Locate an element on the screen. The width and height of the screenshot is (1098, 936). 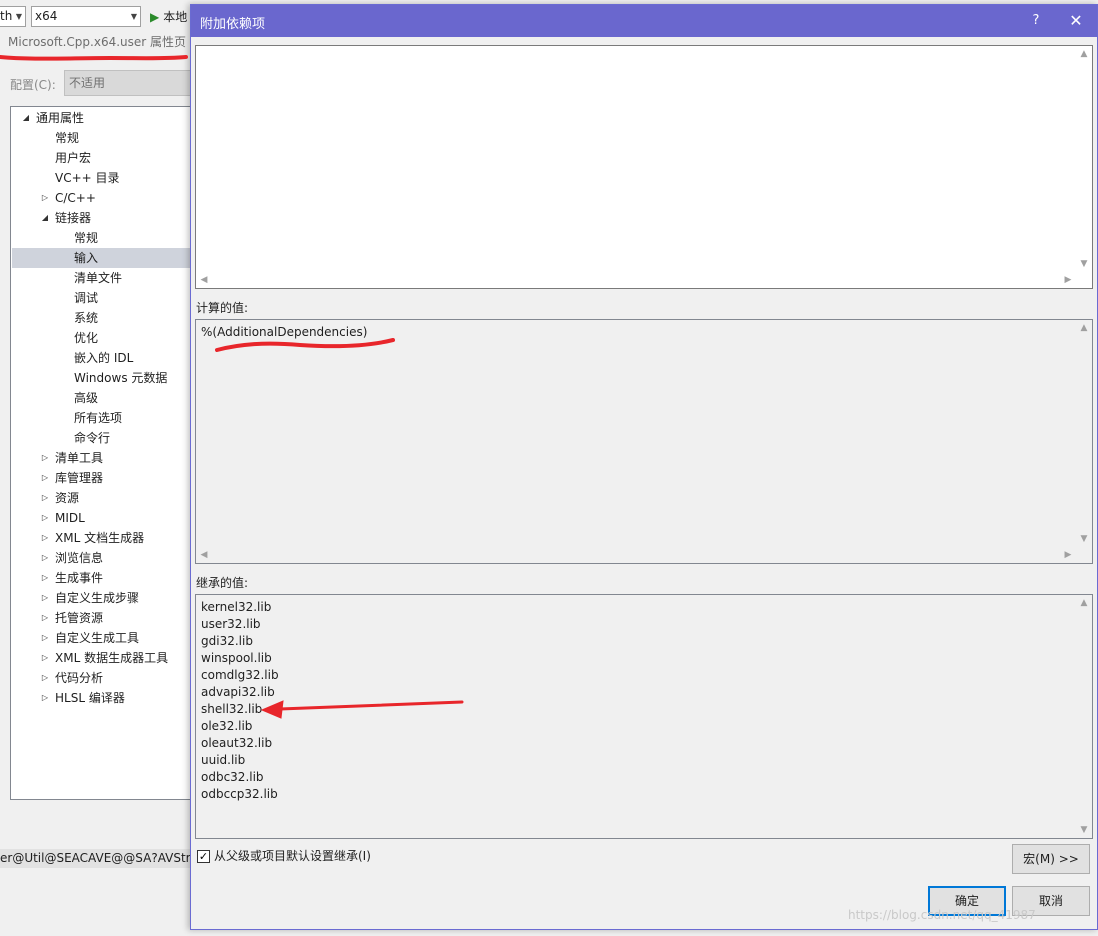
tree-item: Windows 元数据 is located at coordinates (101, 378).